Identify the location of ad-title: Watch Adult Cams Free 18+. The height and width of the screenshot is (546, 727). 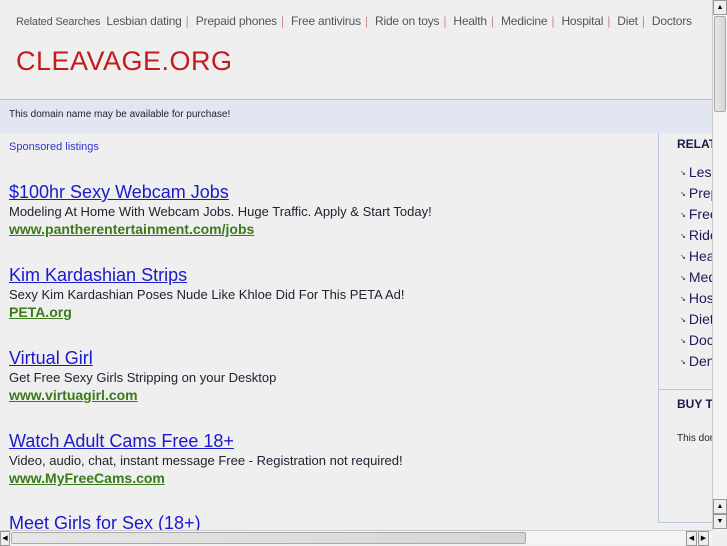
(206, 441).